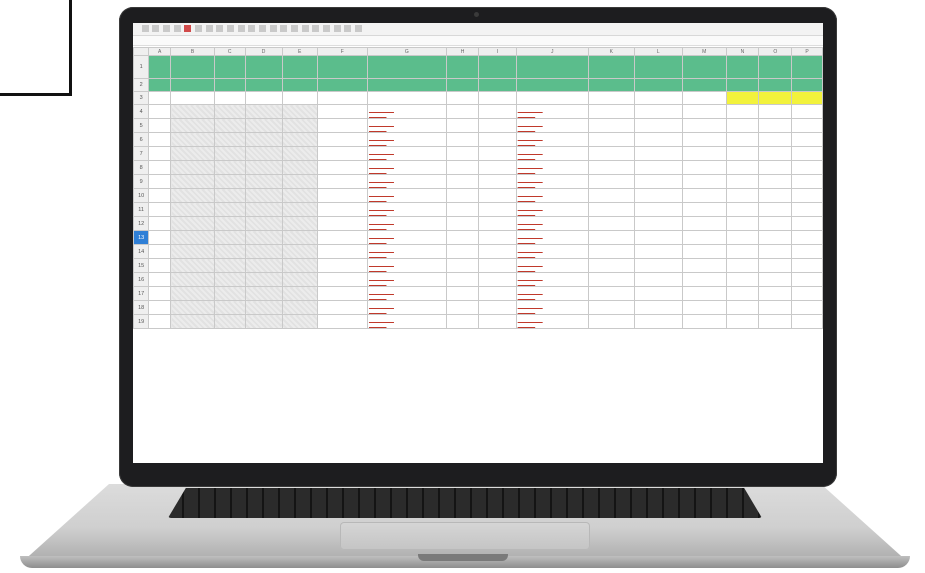  Describe the element at coordinates (199, 28) in the screenshot. I see `fill-color-icon` at that location.